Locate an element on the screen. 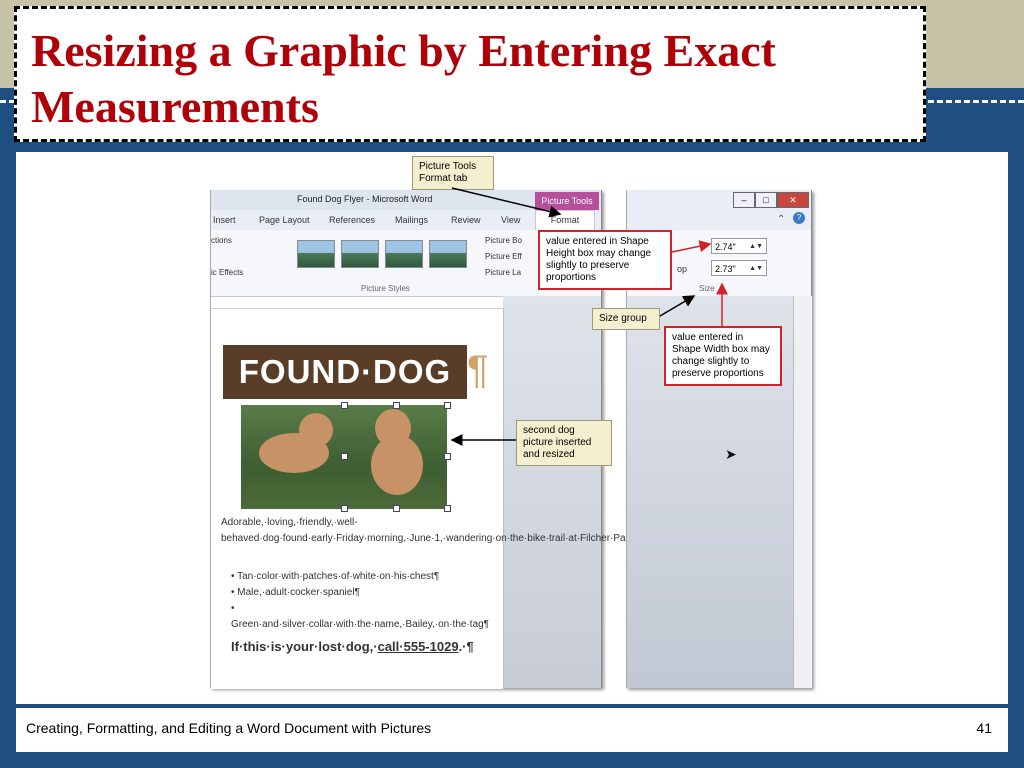  tab-view: View is located at coordinates (510, 220).